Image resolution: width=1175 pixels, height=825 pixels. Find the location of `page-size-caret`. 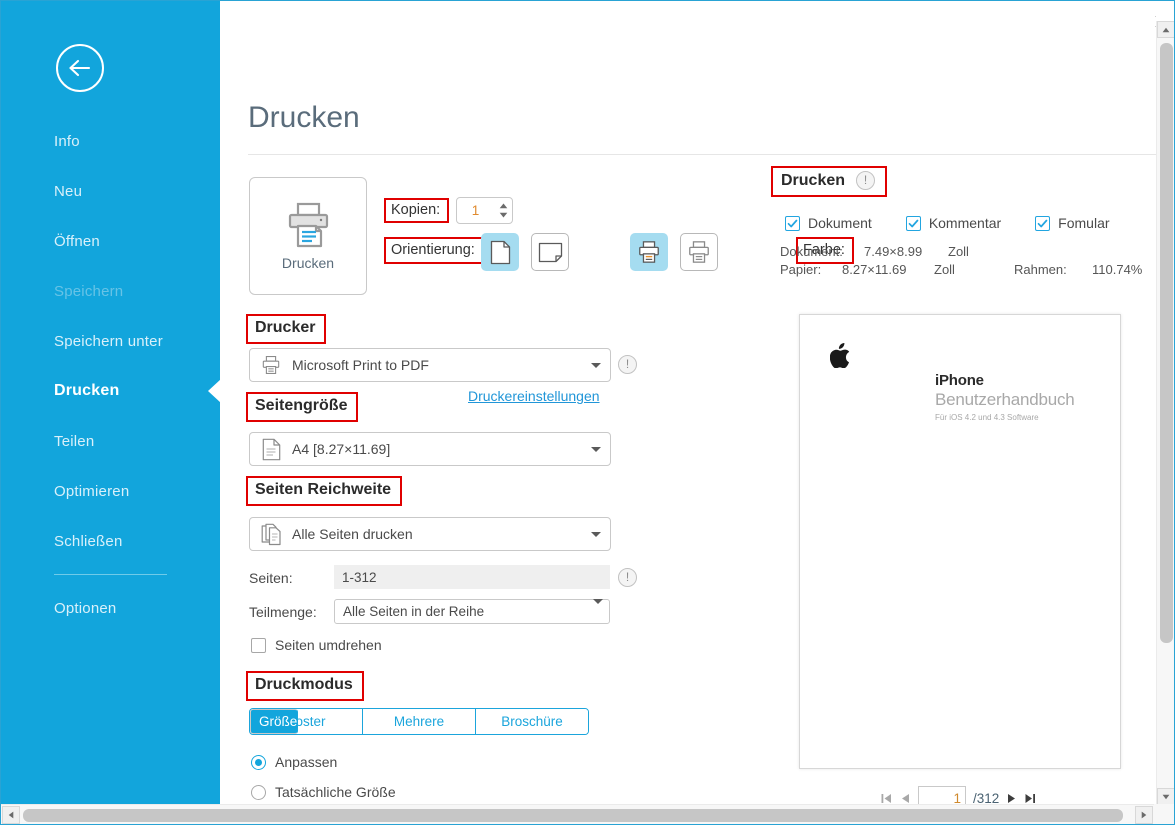

page-size-caret is located at coordinates (596, 449).